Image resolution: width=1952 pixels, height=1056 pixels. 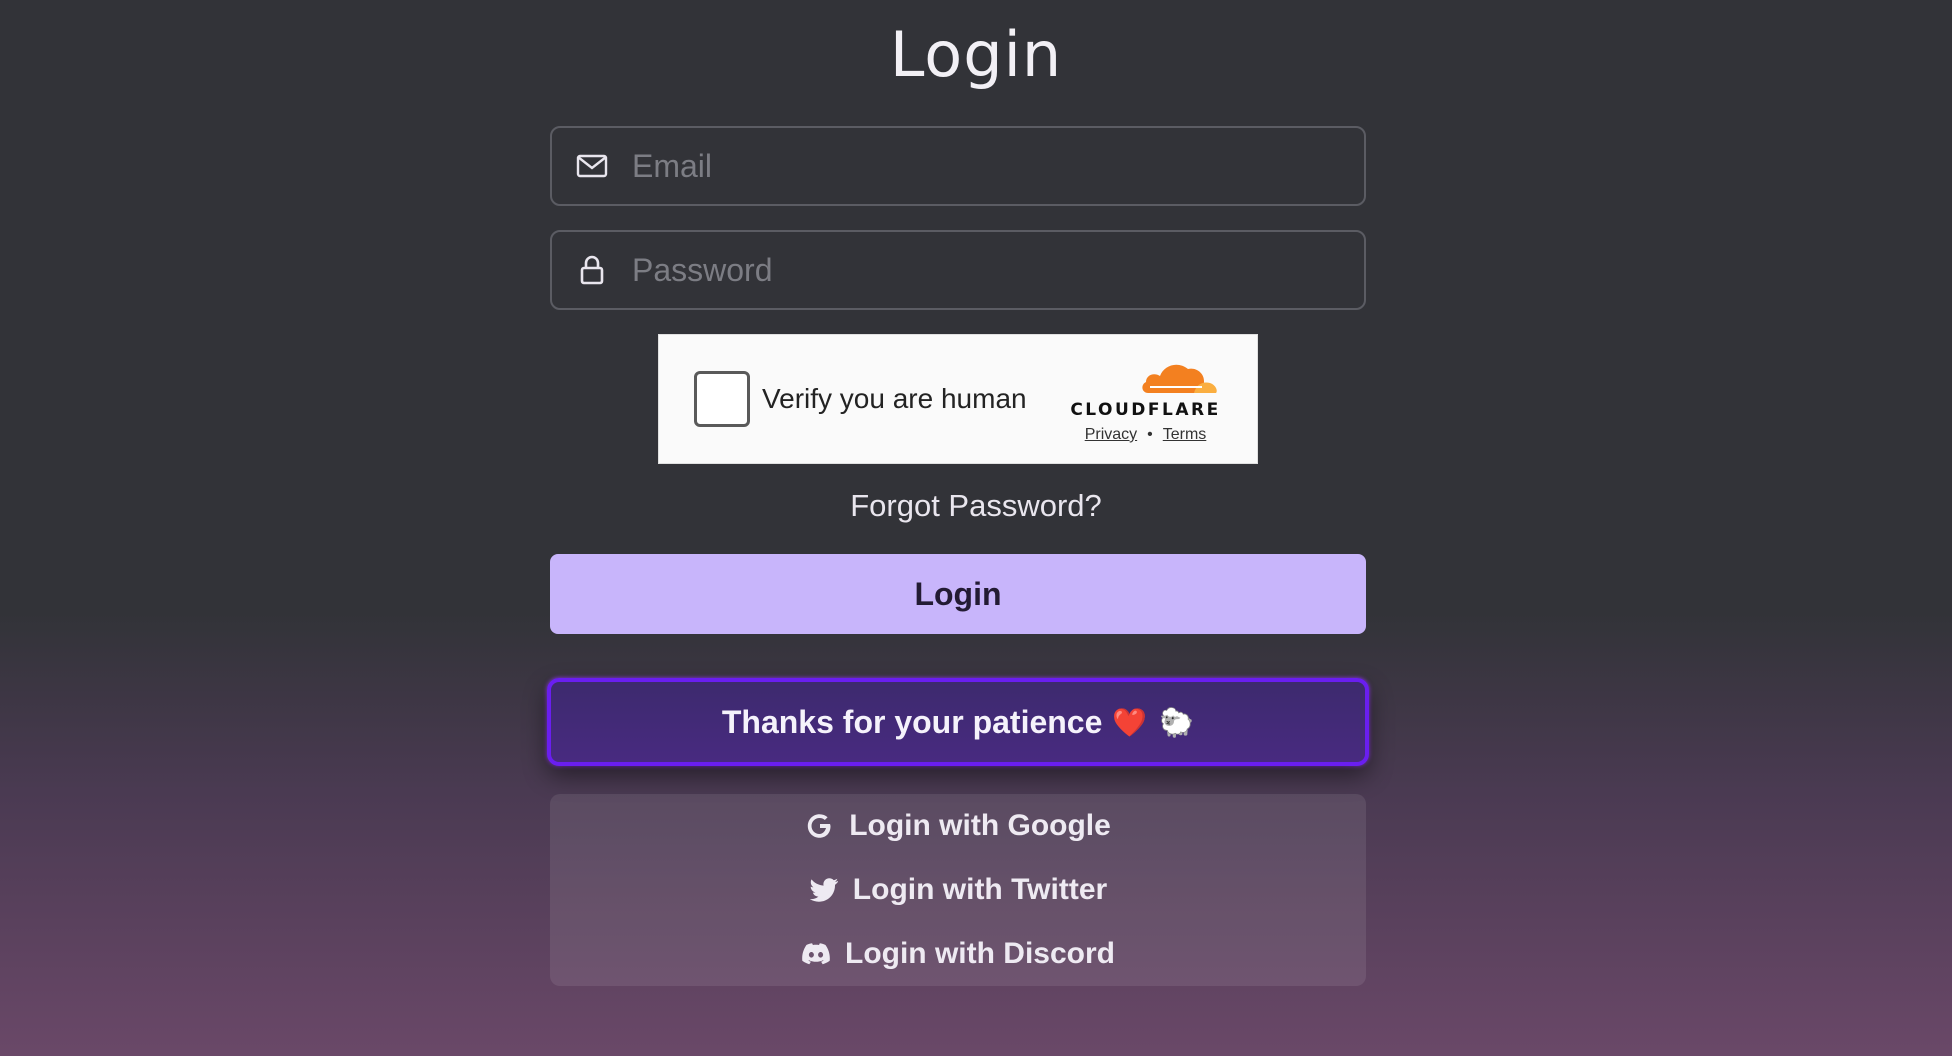 What do you see at coordinates (980, 889) in the screenshot?
I see `twitter-login-label: Login with Twitter` at bounding box center [980, 889].